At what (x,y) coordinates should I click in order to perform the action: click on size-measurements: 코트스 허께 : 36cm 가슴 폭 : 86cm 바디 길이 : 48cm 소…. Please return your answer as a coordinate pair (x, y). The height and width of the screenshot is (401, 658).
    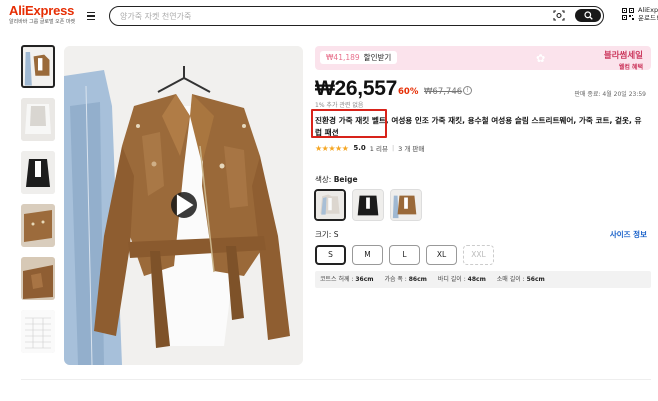
    Looking at the image, I should click on (483, 279).